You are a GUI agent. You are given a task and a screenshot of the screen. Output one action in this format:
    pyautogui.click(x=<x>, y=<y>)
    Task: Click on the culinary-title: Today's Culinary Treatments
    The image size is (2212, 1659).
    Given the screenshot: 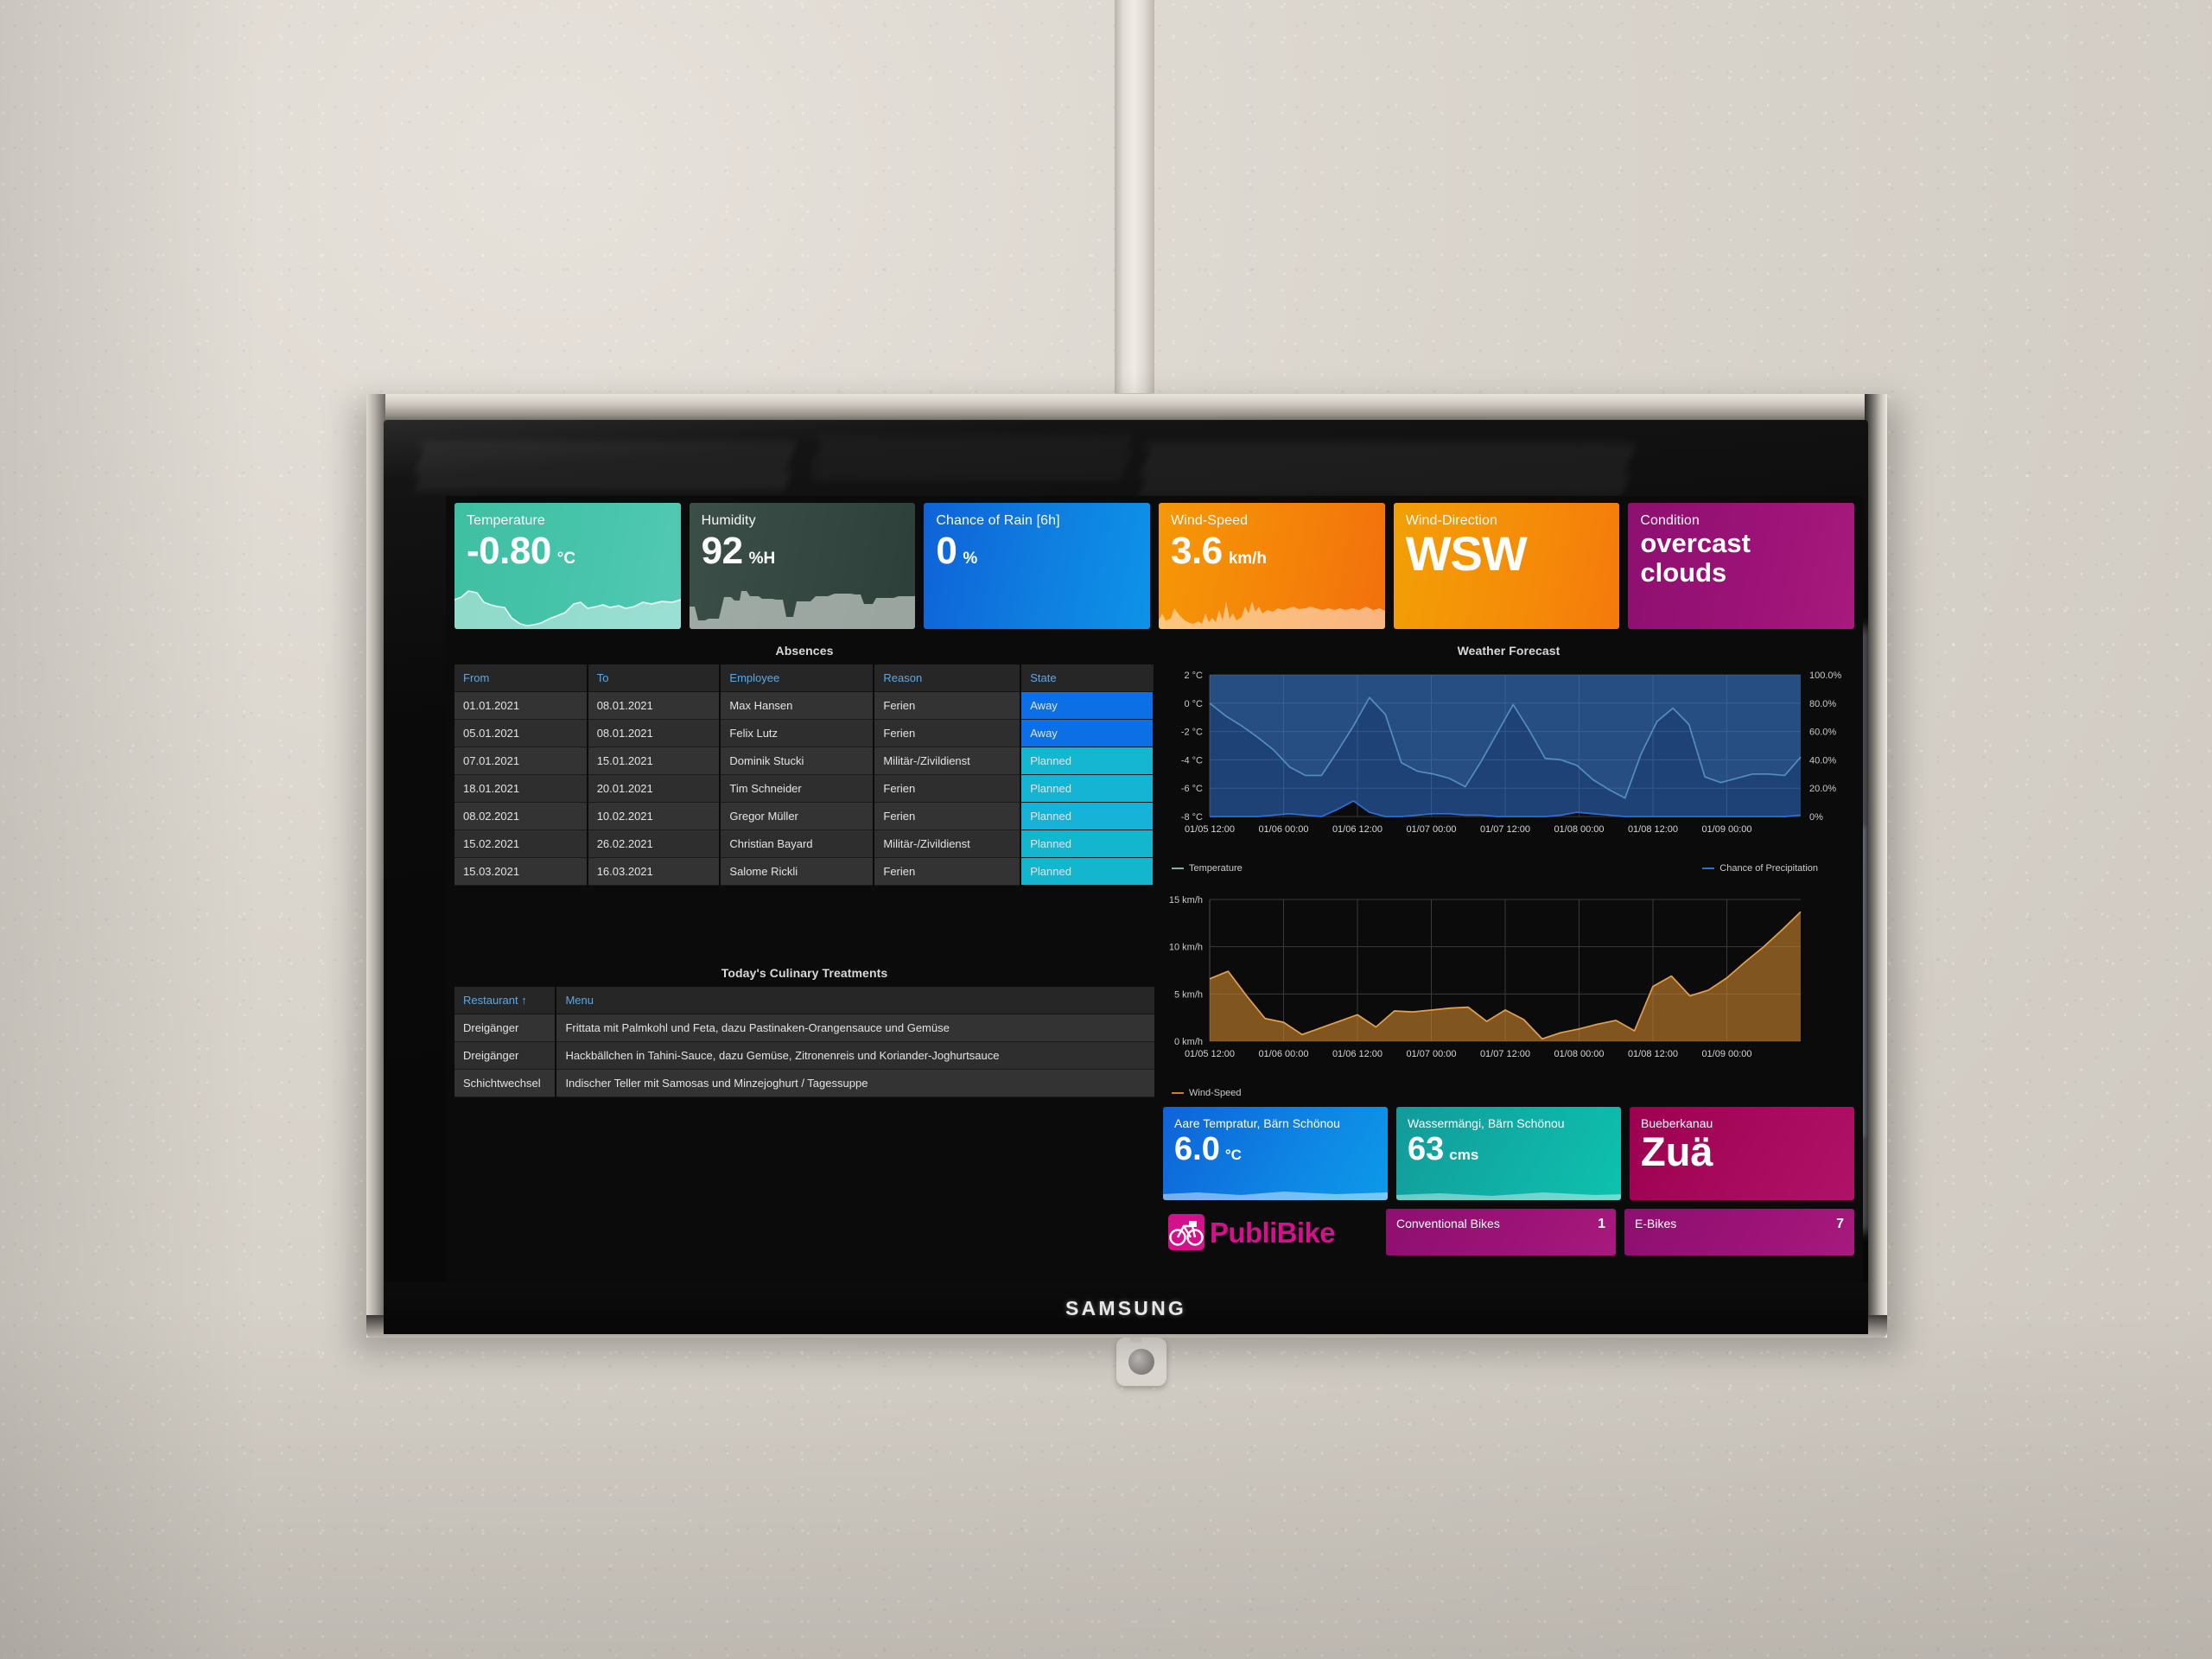 What is the action you would take?
    pyautogui.click(x=804, y=973)
    